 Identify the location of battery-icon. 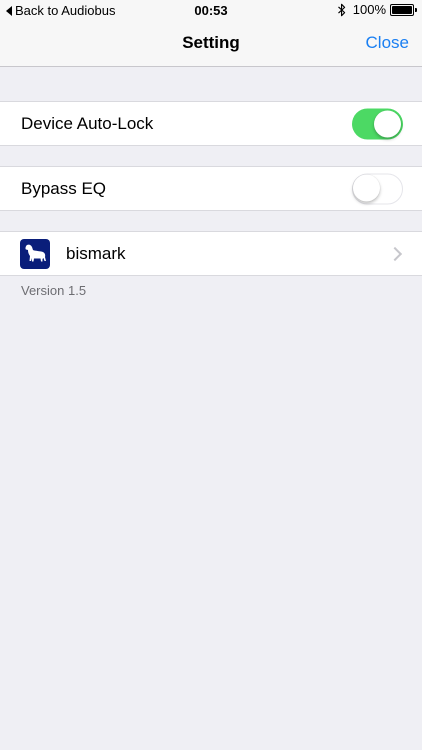
(403, 9).